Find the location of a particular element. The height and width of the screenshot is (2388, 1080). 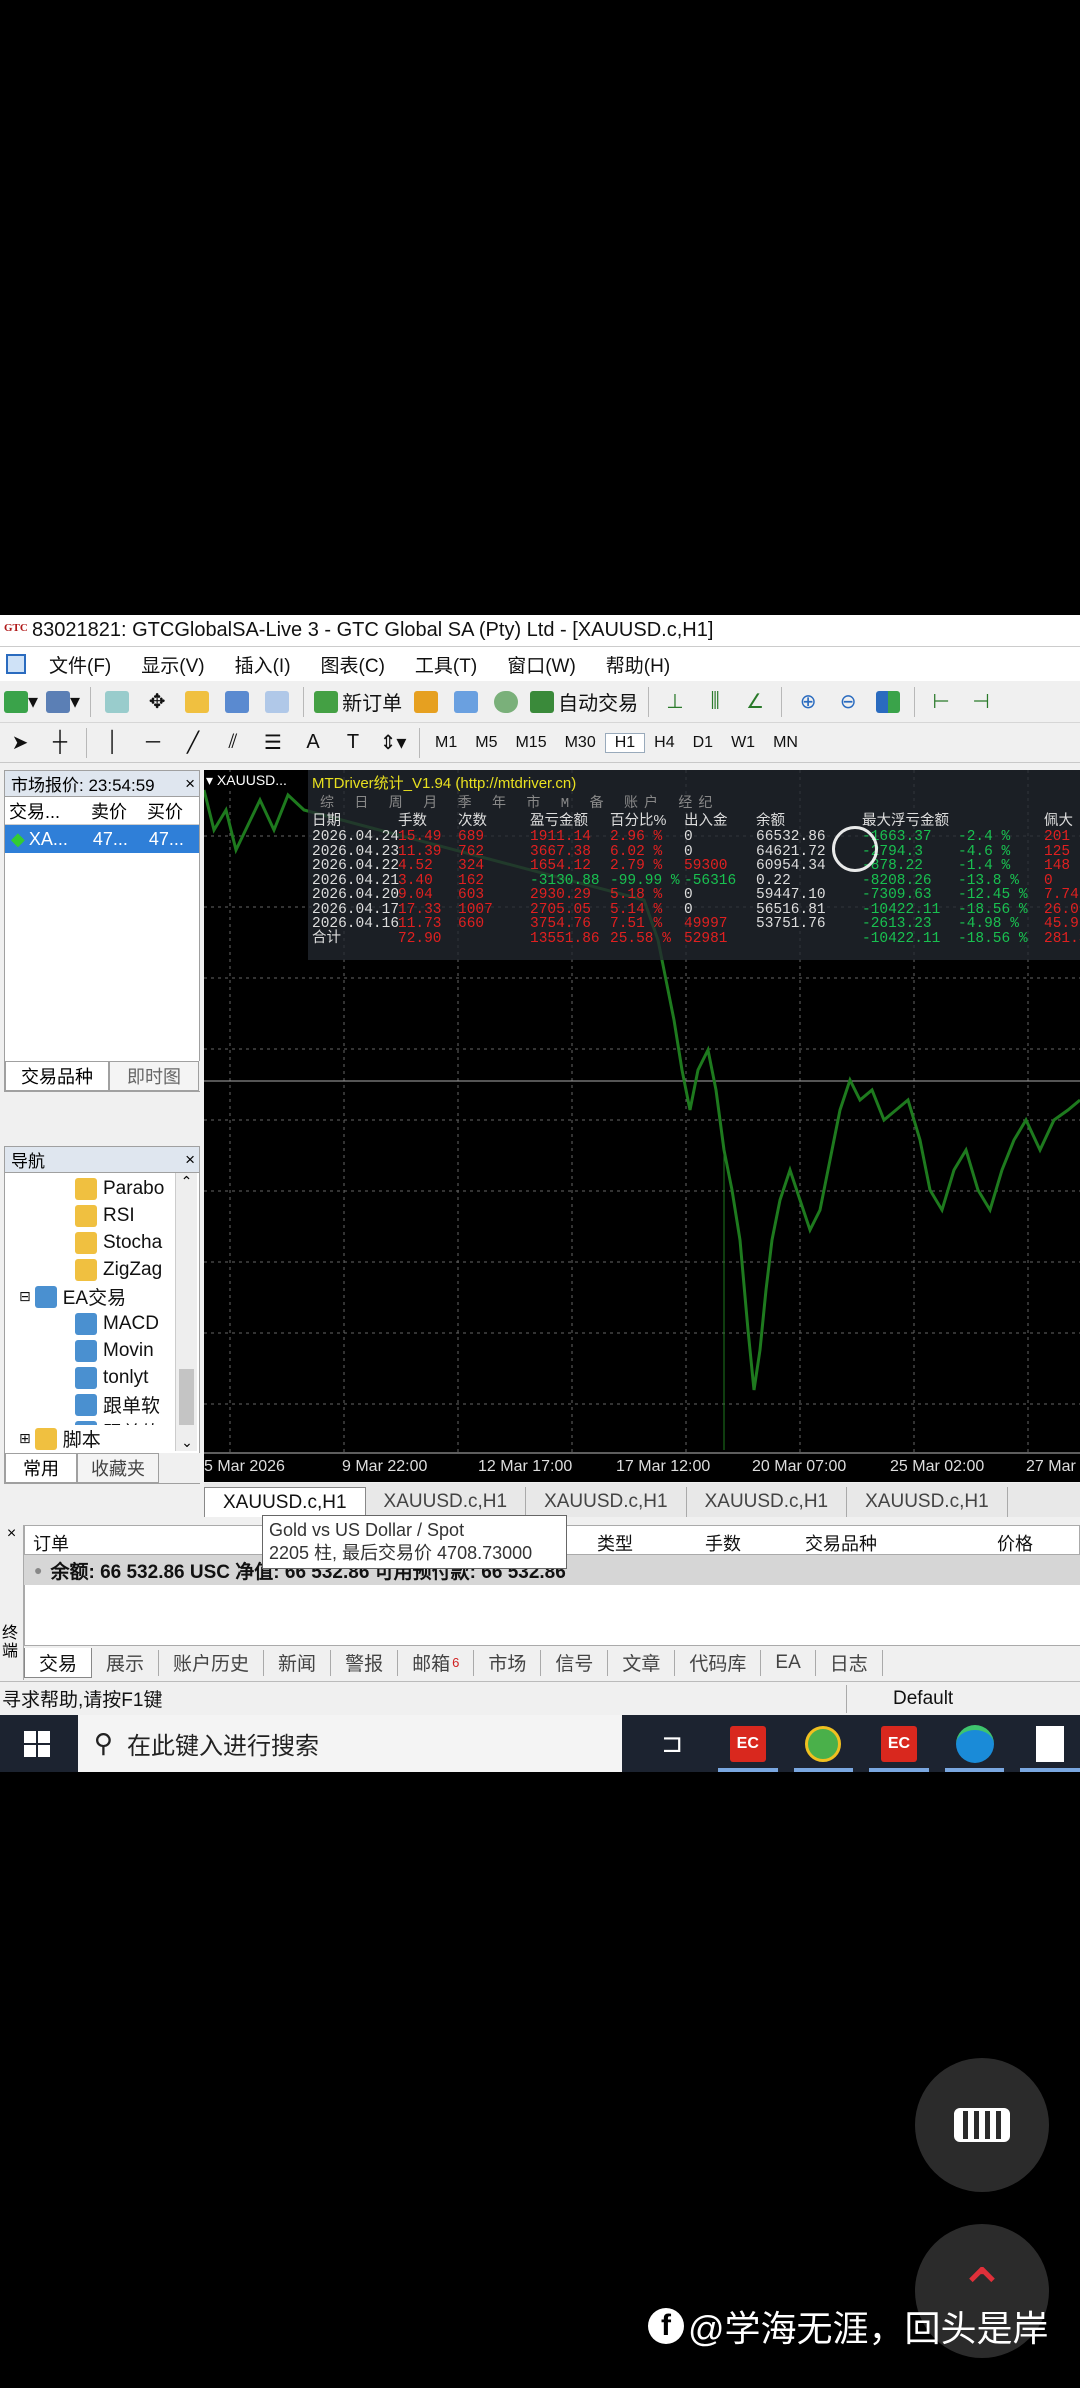

keyboard-button is located at coordinates (982, 2125).